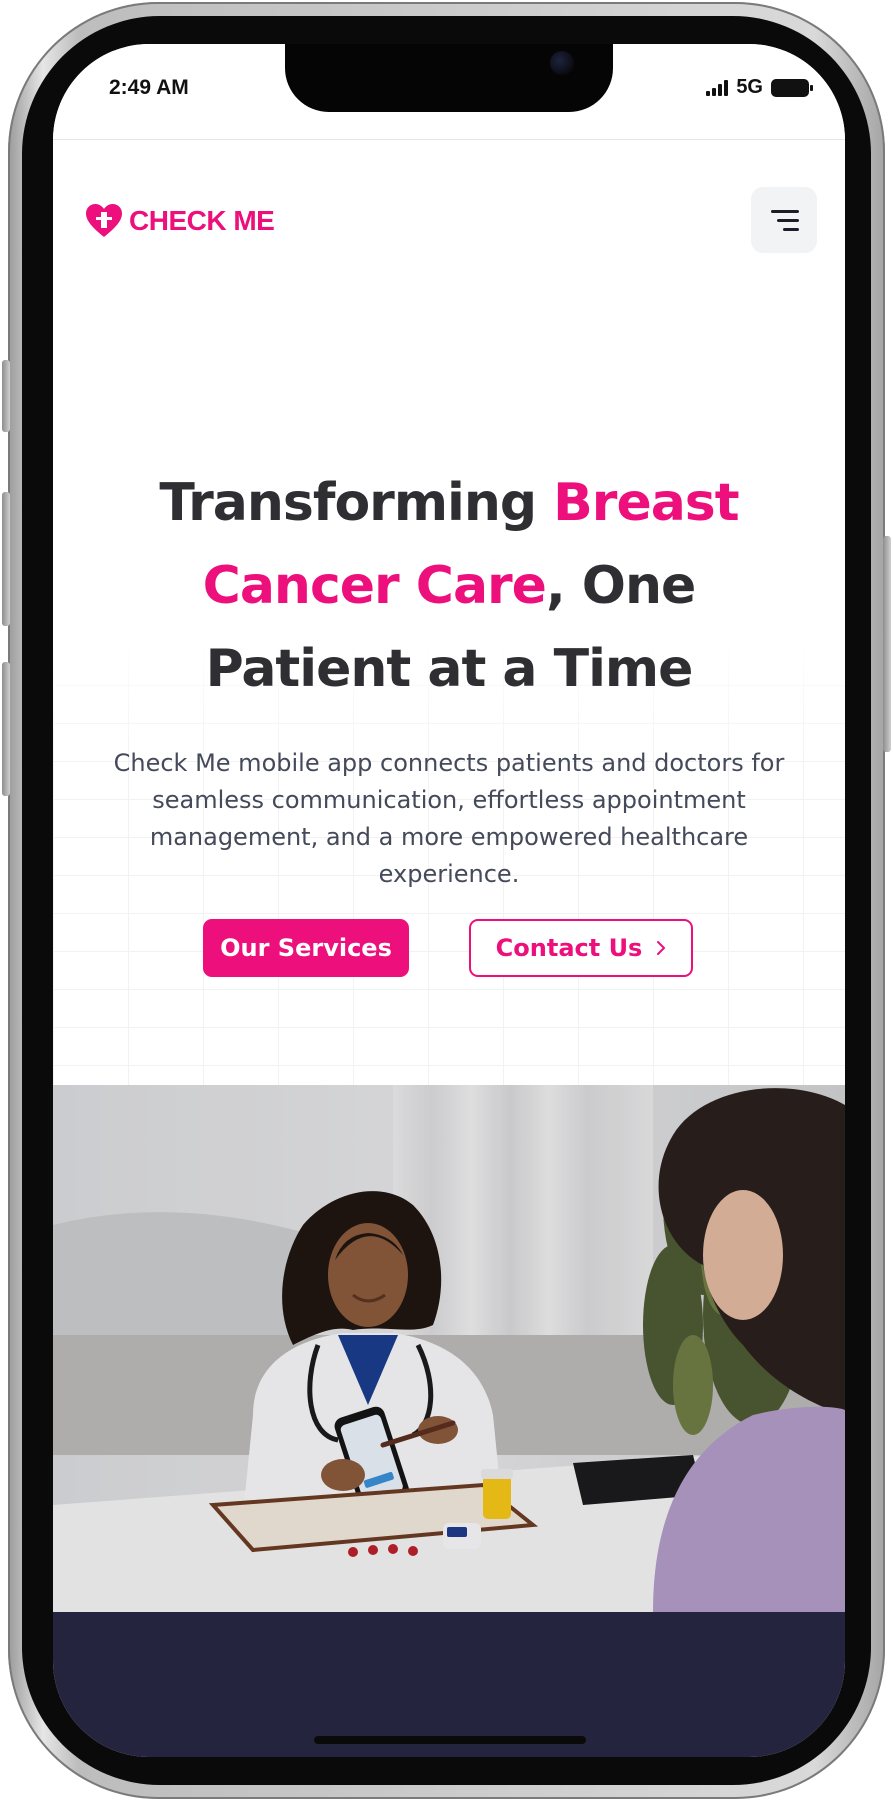 This screenshot has width=893, height=1801. Describe the element at coordinates (717, 87) in the screenshot. I see `cellular-signal-icon` at that location.